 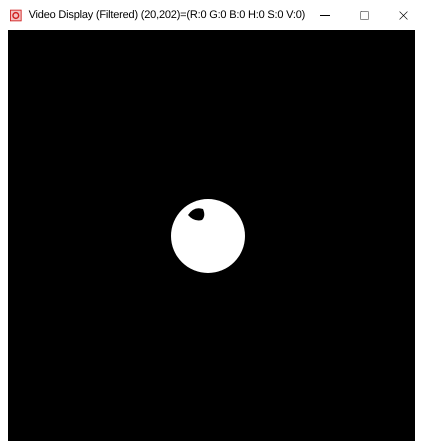 I want to click on app-icon, so click(x=16, y=15).